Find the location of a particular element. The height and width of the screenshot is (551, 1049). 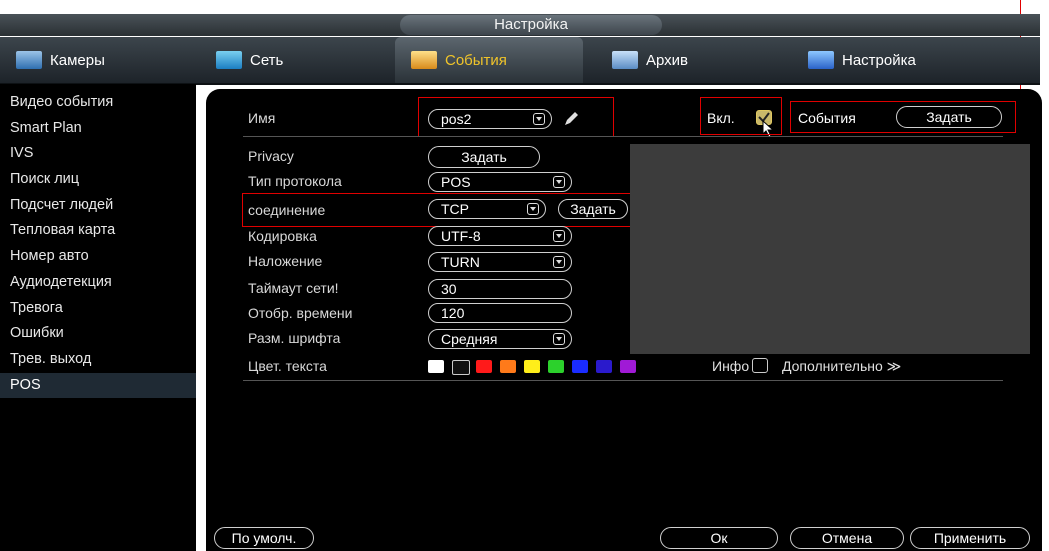

timeout-input: 30 is located at coordinates (500, 289).